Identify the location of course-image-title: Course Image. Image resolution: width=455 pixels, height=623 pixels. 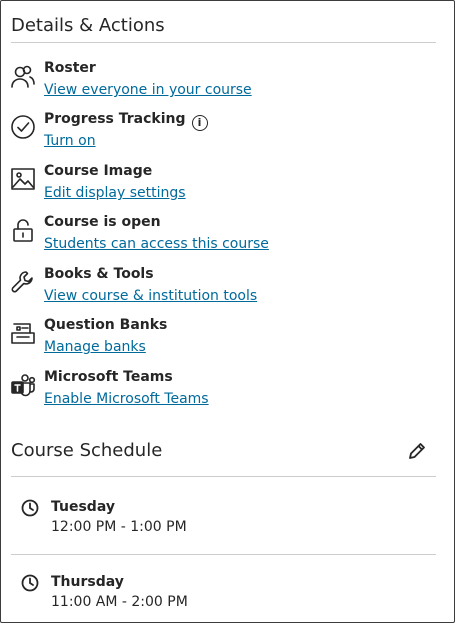
(98, 171).